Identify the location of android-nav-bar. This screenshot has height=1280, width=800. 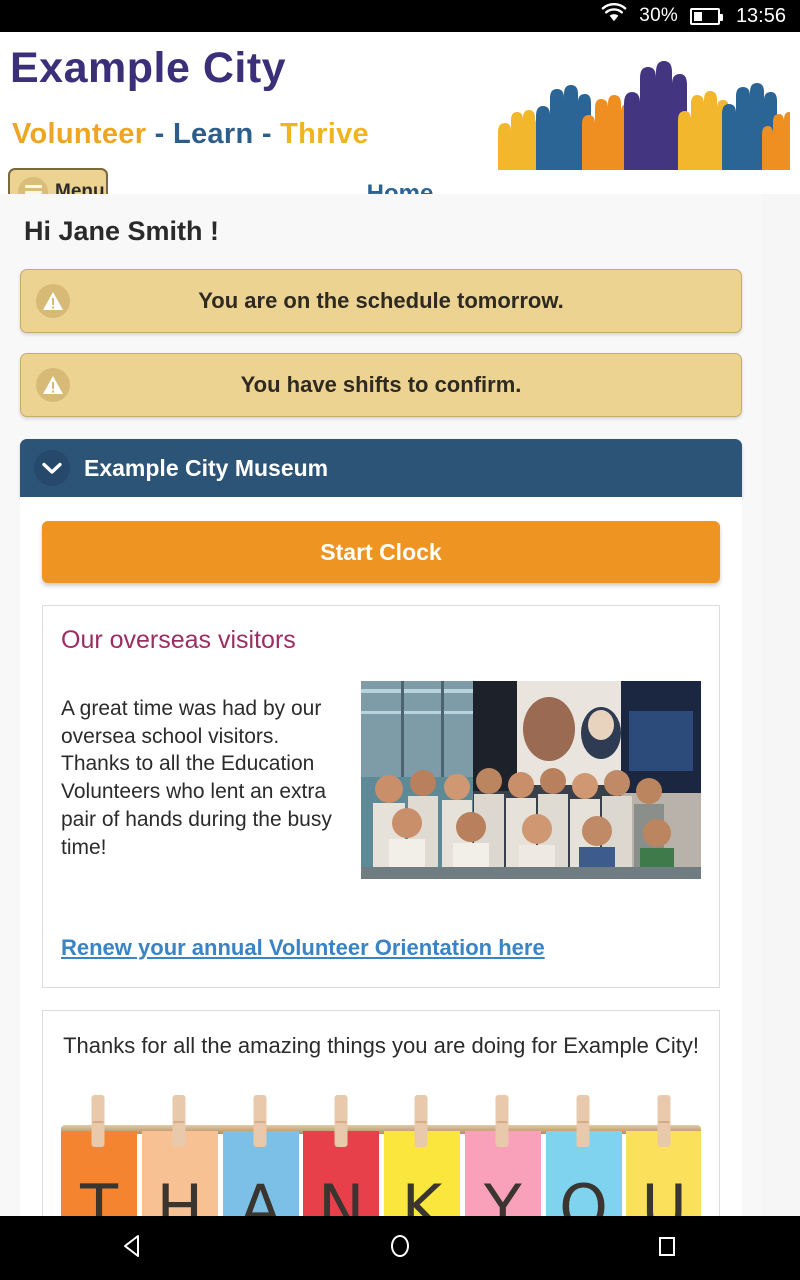
(400, 1248).